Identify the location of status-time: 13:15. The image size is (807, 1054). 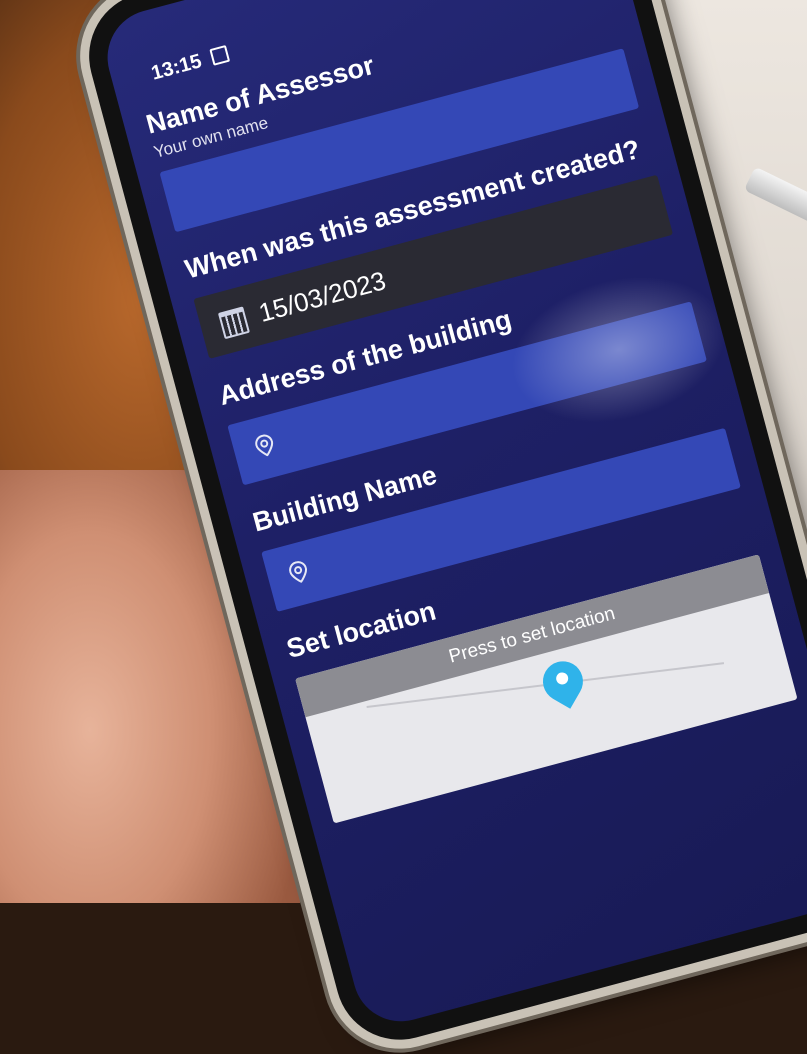
(176, 67).